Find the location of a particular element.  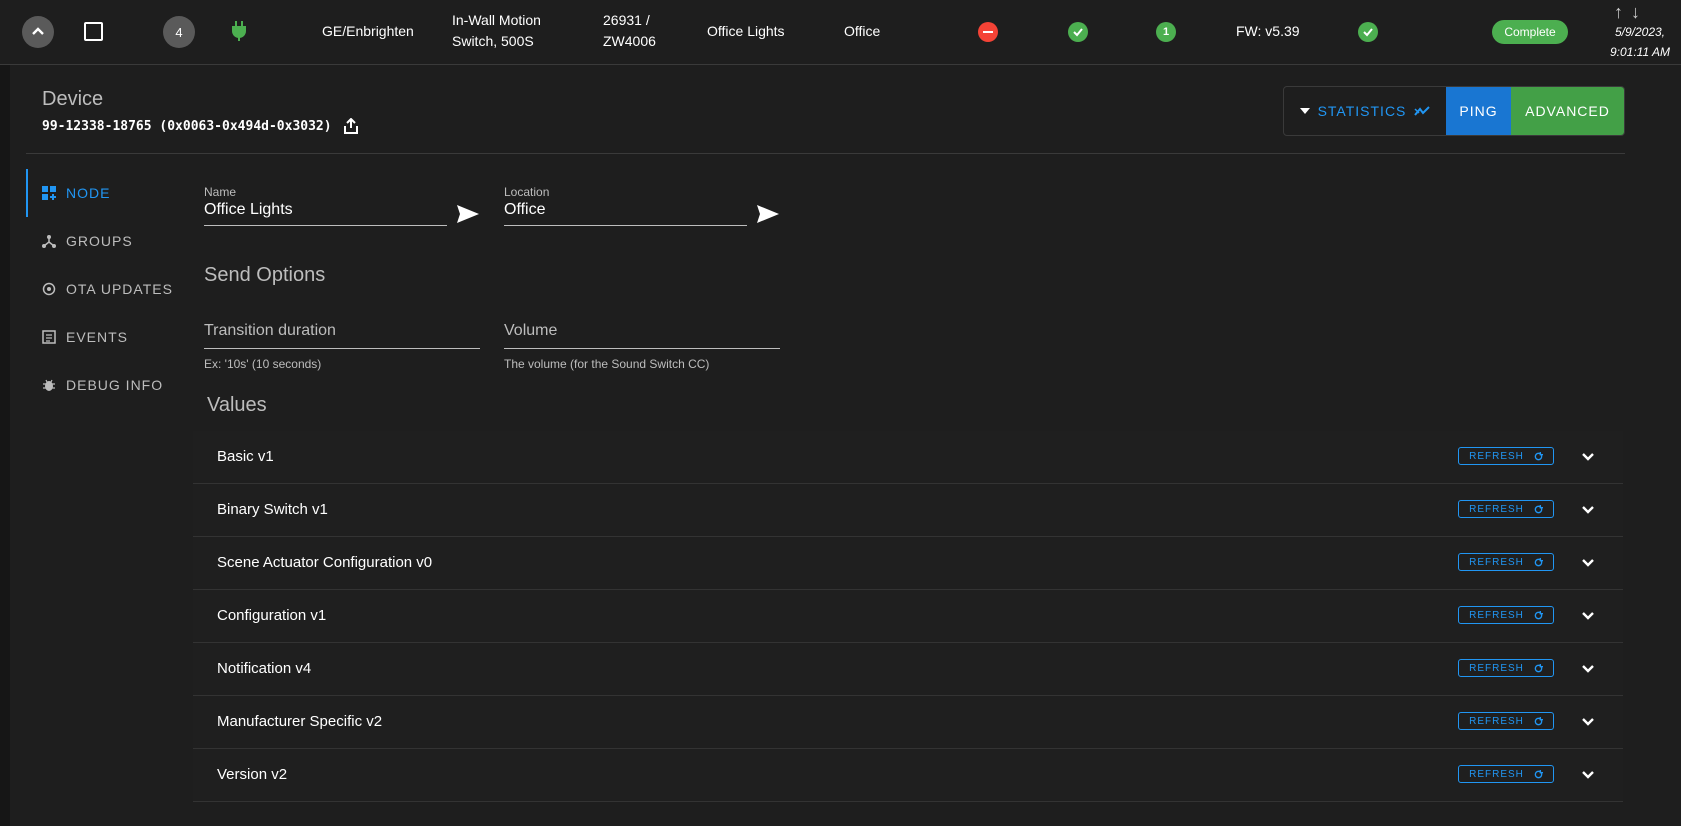

chevron-up-icon is located at coordinates (38, 31).